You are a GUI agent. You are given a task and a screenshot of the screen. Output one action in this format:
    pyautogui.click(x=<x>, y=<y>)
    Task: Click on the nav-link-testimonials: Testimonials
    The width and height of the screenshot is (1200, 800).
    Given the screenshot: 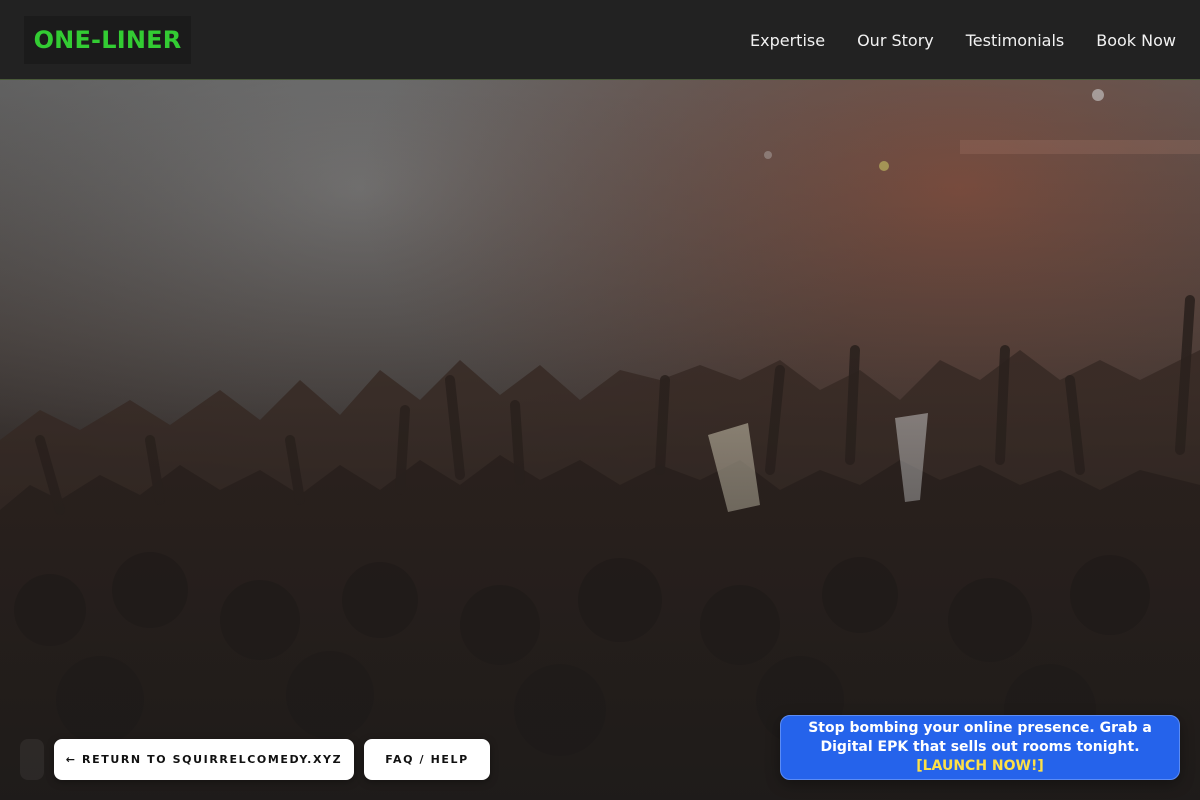 What is the action you would take?
    pyautogui.click(x=1015, y=40)
    